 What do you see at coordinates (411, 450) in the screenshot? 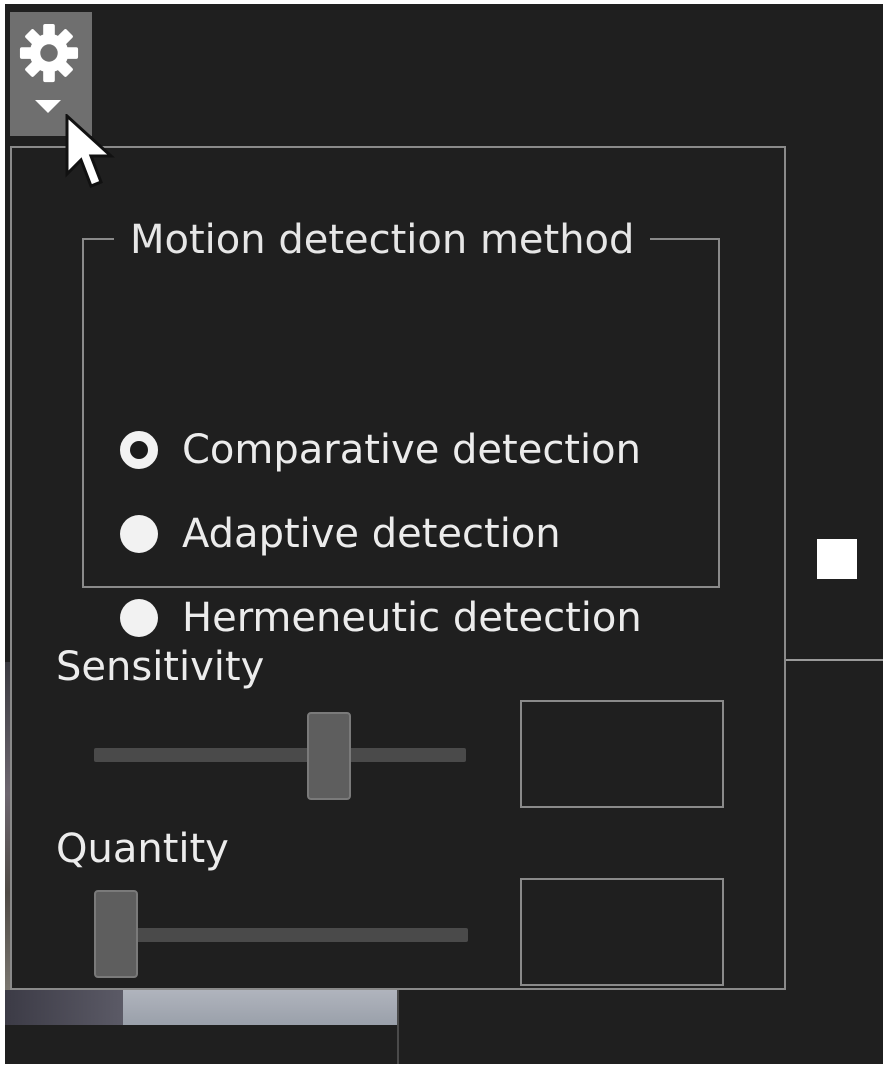
I see `radio-label: Comparative detection` at bounding box center [411, 450].